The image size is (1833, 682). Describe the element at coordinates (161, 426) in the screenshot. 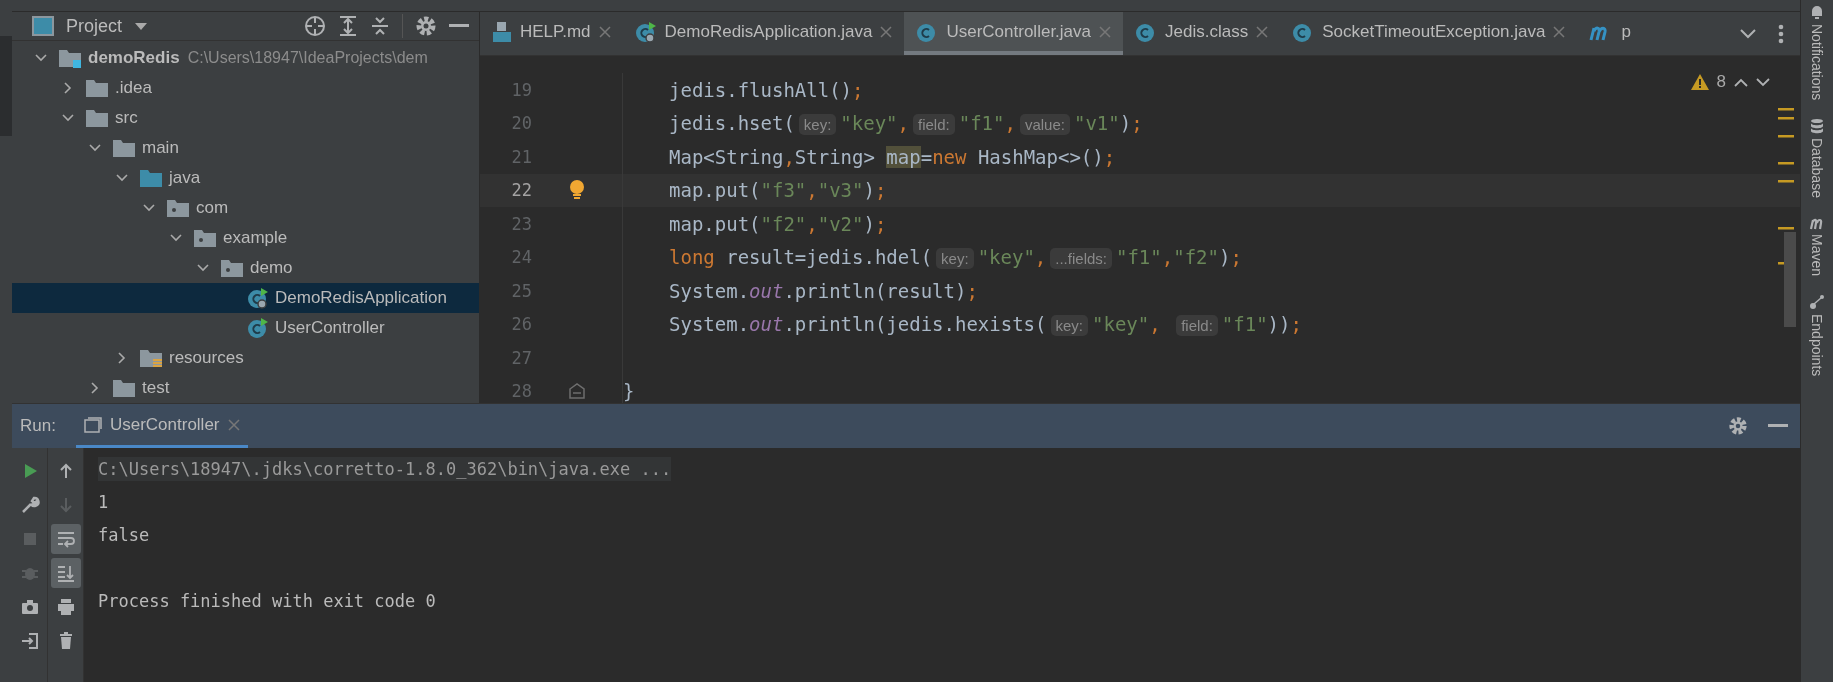

I see `run-tab: UserController` at that location.